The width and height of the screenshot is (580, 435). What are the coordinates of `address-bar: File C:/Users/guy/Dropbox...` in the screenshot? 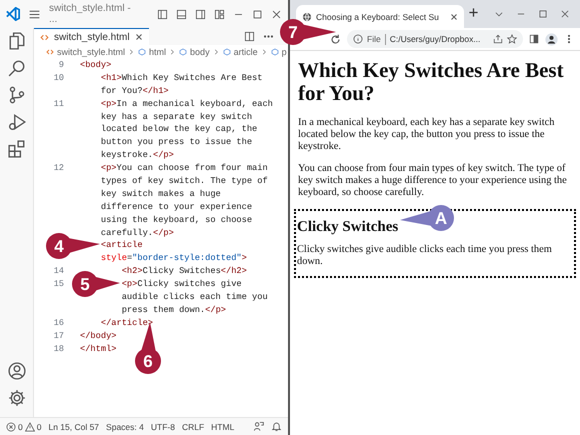 It's located at (435, 39).